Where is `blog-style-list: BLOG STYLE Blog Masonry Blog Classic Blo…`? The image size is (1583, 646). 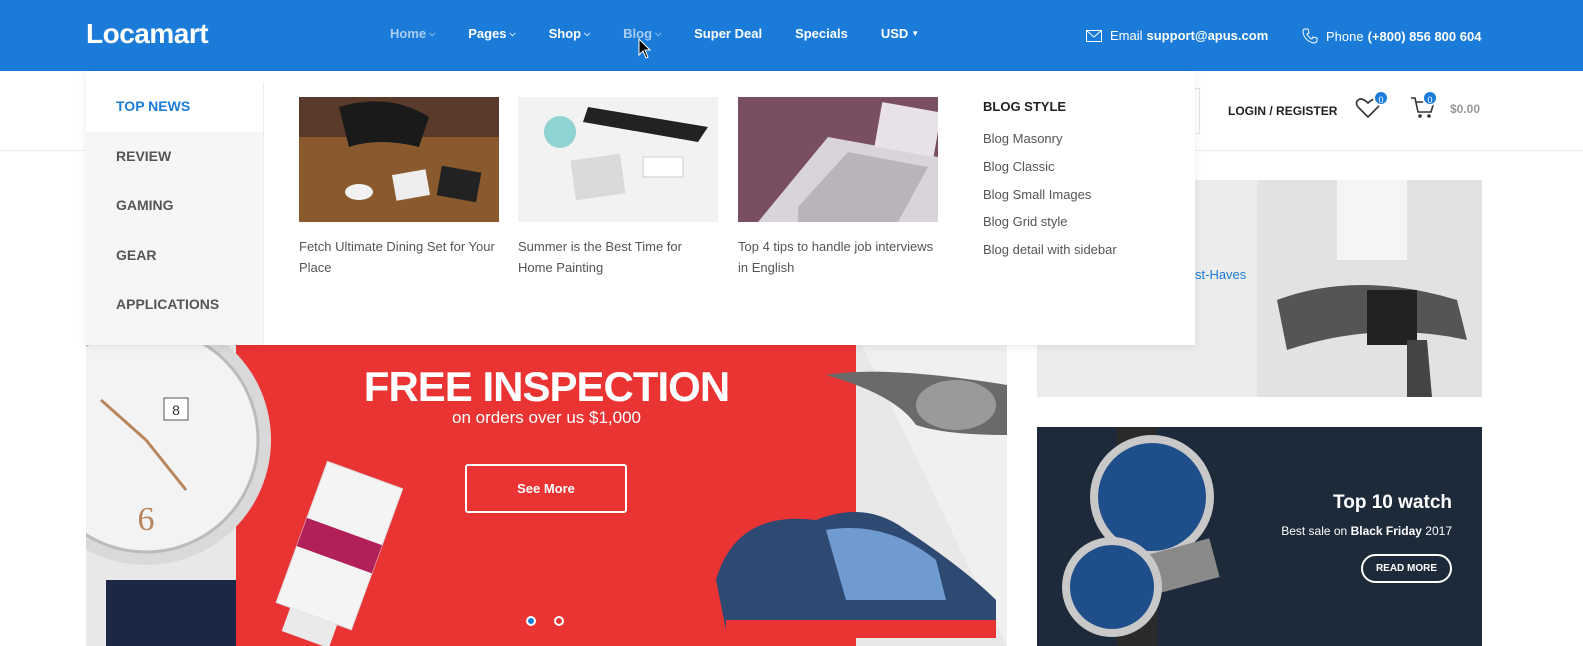
blog-style-list: BLOG STYLE Blog Masonry Blog Classic Blo… is located at coordinates (1050, 184).